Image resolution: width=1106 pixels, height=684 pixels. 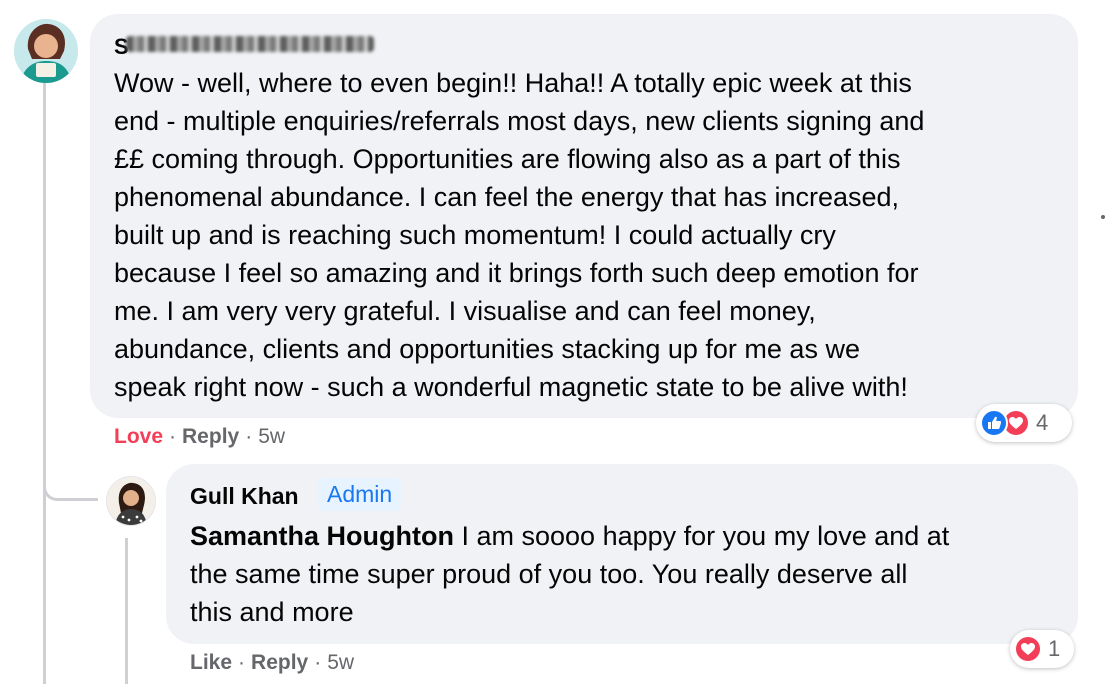 I want to click on comment-actions: Love · Reply · 5w, so click(x=199, y=437).